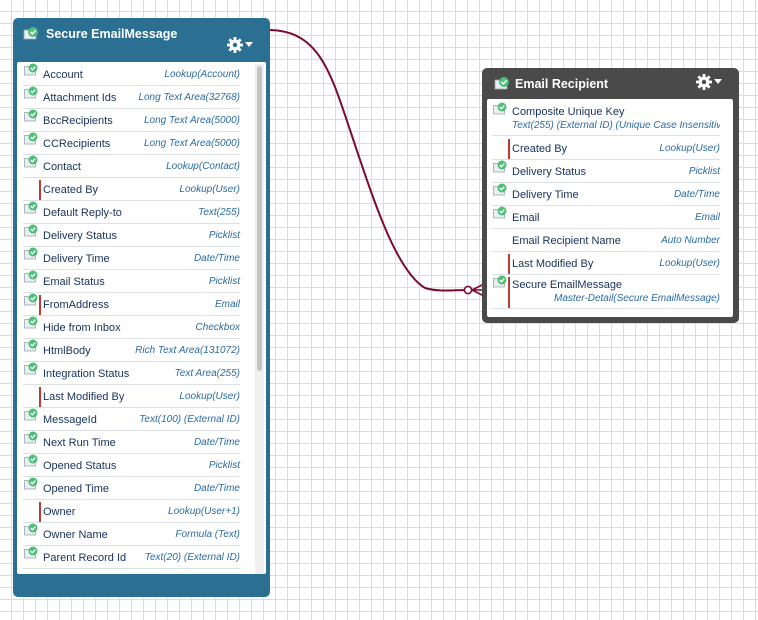 This screenshot has width=758, height=620. I want to click on field-name: Opened Time, so click(76, 489).